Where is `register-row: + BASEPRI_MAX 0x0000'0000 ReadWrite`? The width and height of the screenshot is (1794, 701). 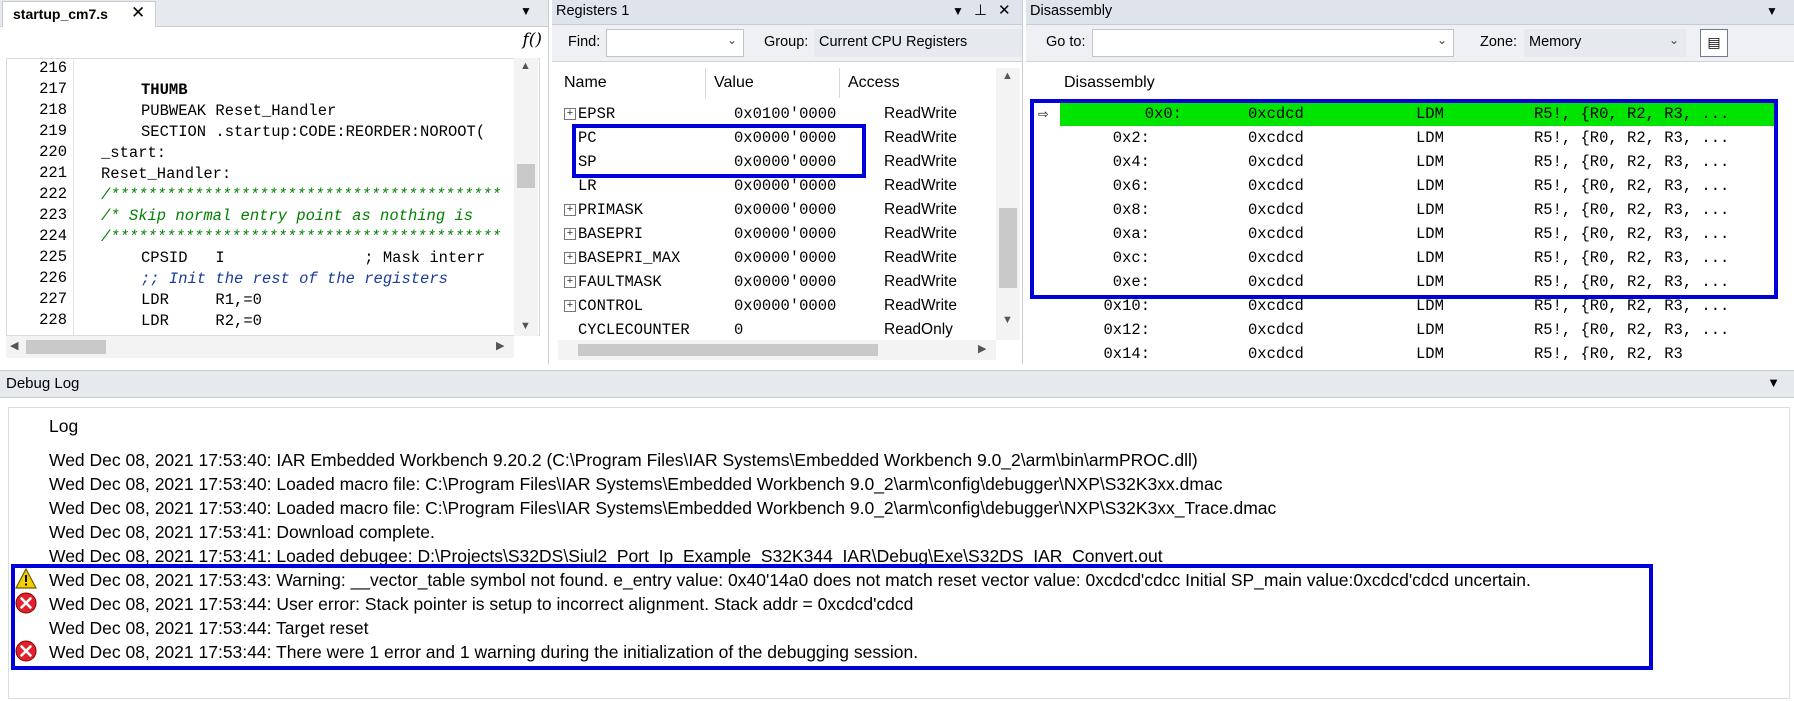 register-row: + BASEPRI_MAX 0x0000'0000 ReadWrite is located at coordinates (776, 258).